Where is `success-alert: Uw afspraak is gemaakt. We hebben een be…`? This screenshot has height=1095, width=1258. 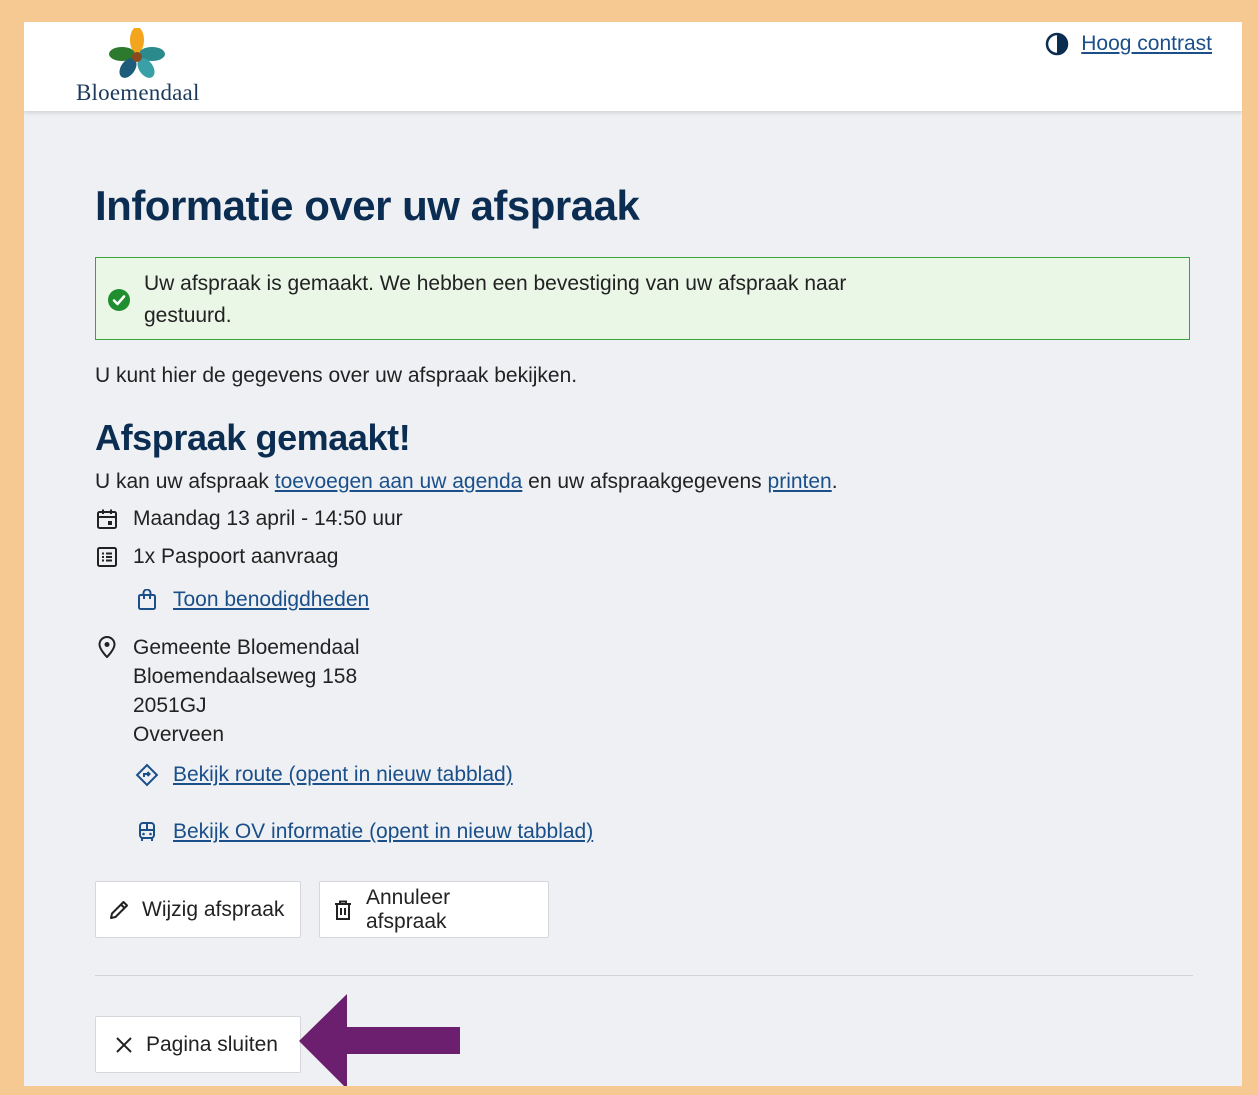
success-alert: Uw afspraak is gemaakt. We hebben een be… is located at coordinates (642, 298).